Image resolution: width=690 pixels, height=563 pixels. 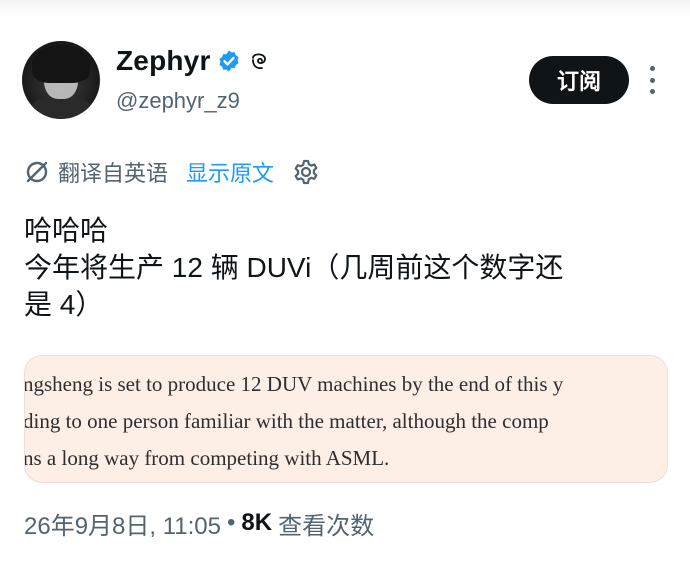 I want to click on author-name-row: Zephyr, so click(x=192, y=61).